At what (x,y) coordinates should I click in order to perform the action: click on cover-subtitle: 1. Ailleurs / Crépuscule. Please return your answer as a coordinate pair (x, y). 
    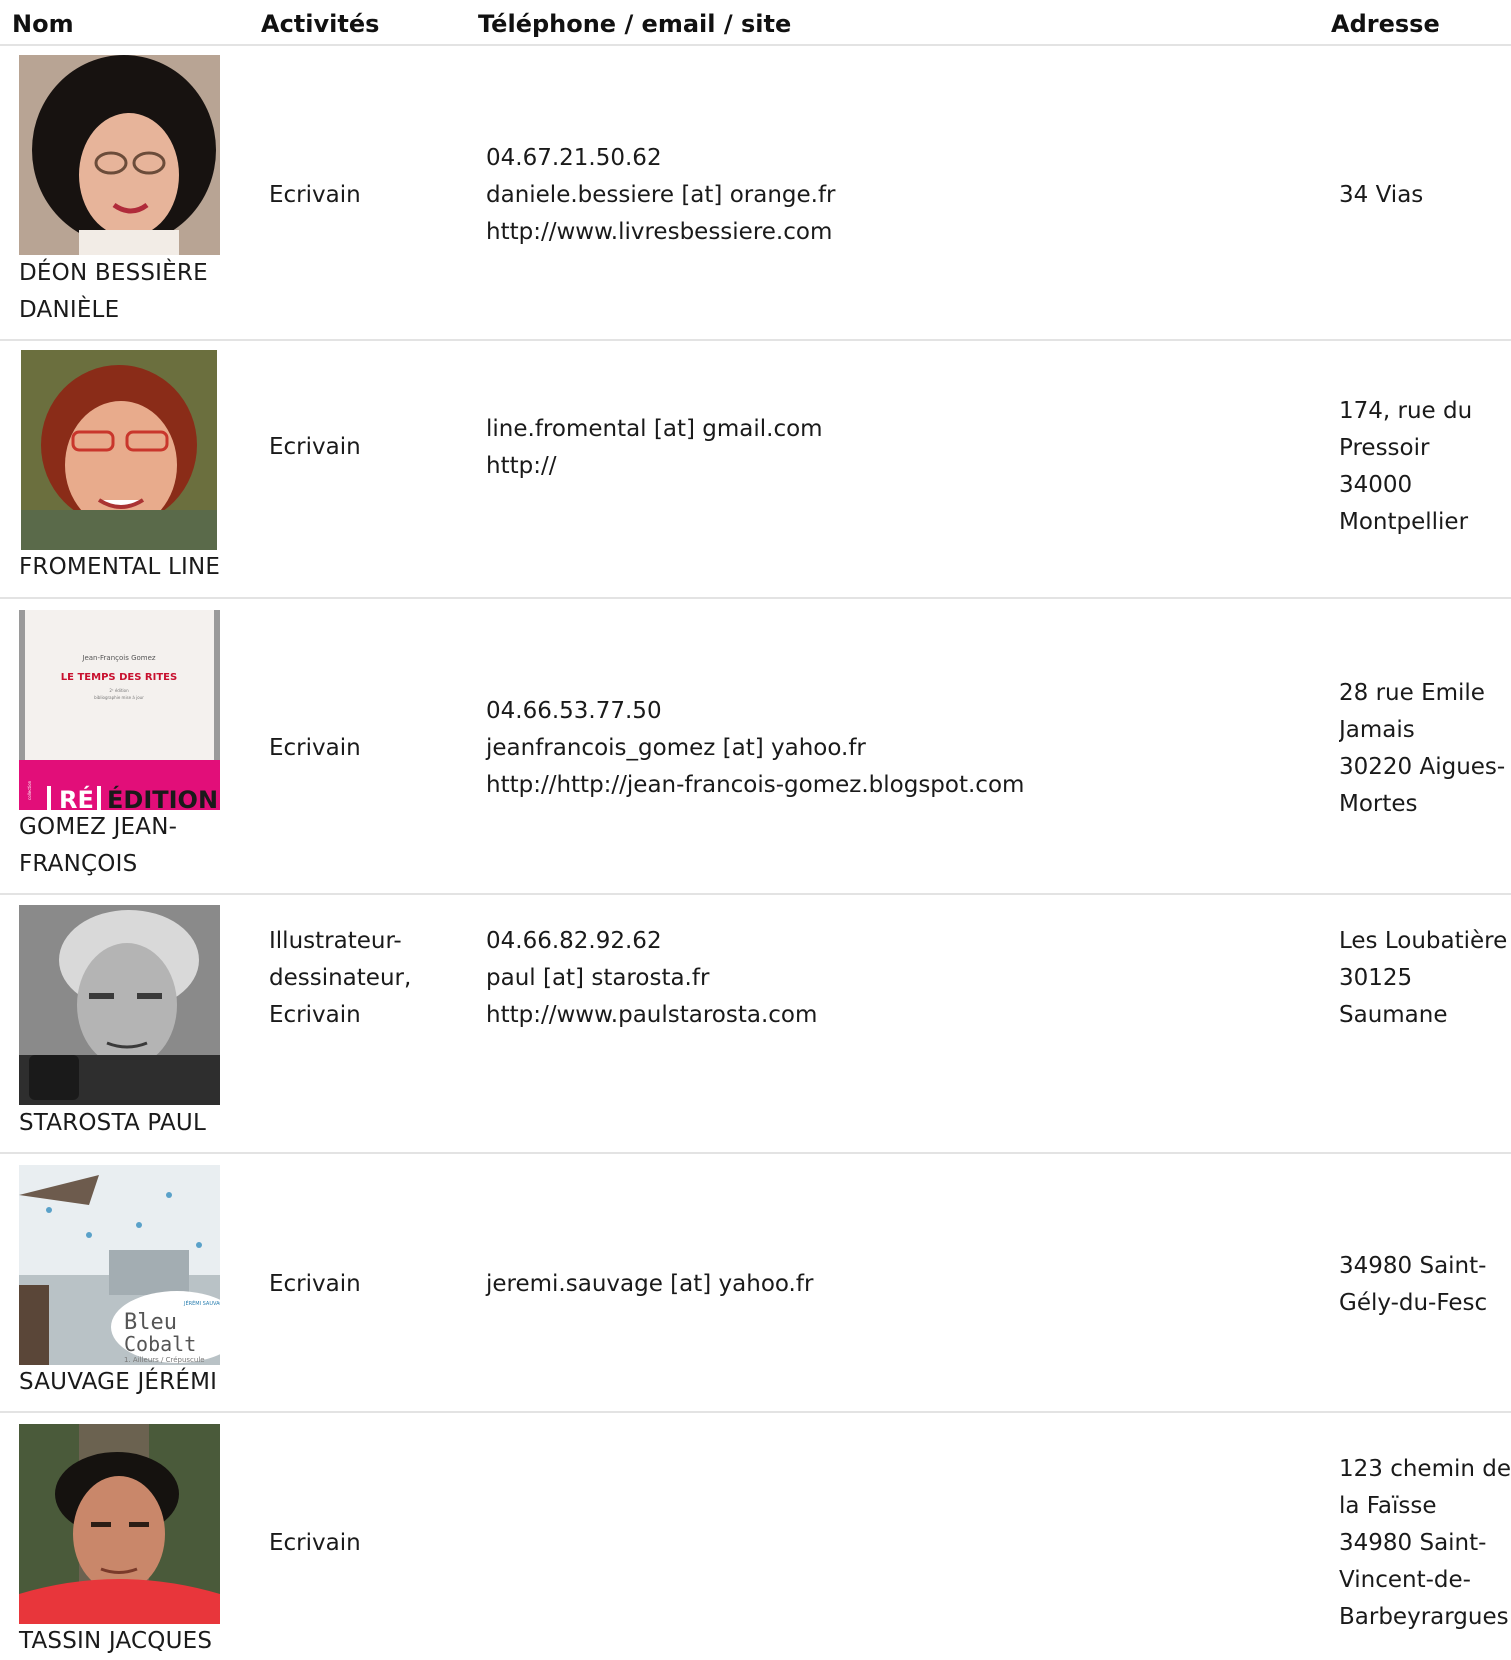
    Looking at the image, I should click on (164, 1360).